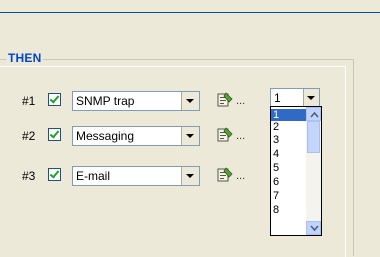 The width and height of the screenshot is (380, 257). I want to click on priority-selected-value: 1, so click(277, 98).